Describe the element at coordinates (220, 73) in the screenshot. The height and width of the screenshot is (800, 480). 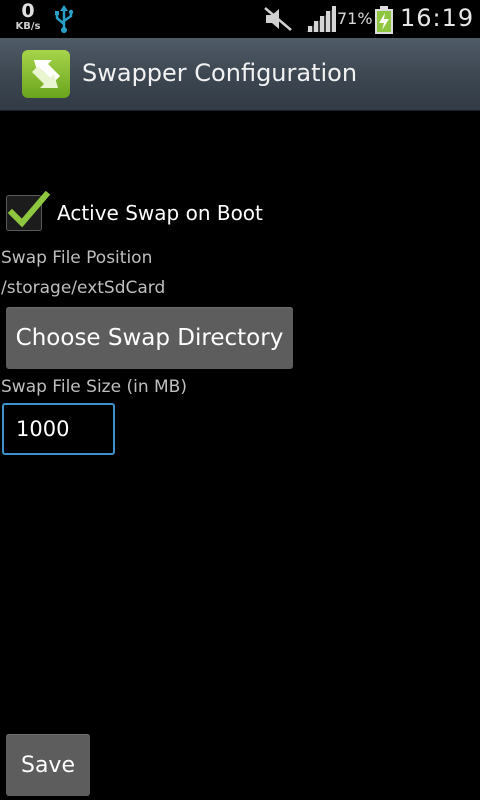
I see `page-title: Swapper Configuration` at that location.